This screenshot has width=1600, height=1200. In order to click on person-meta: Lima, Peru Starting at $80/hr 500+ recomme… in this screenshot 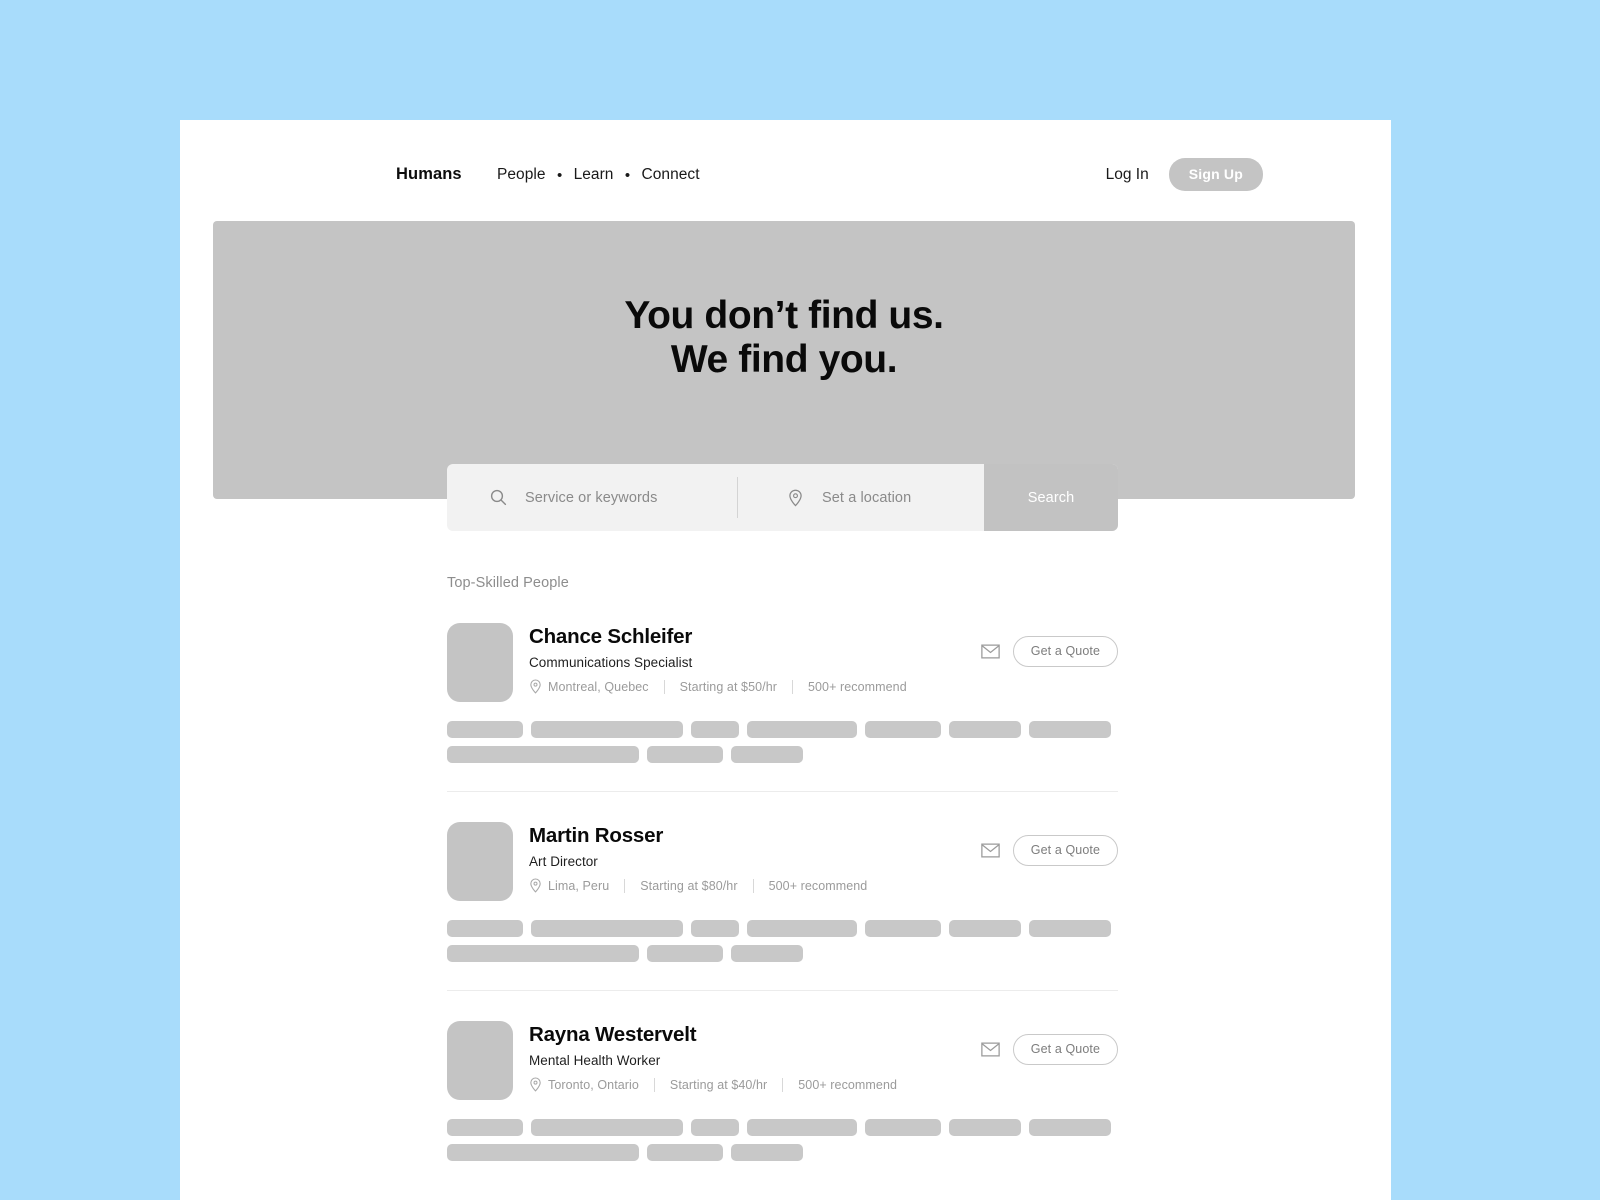, I will do `click(698, 885)`.